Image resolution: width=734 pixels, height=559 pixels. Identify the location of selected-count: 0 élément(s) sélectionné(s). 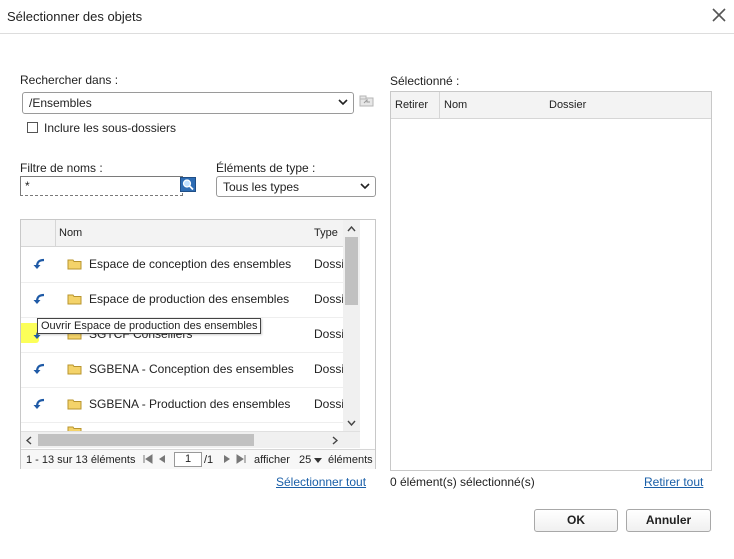
(462, 482).